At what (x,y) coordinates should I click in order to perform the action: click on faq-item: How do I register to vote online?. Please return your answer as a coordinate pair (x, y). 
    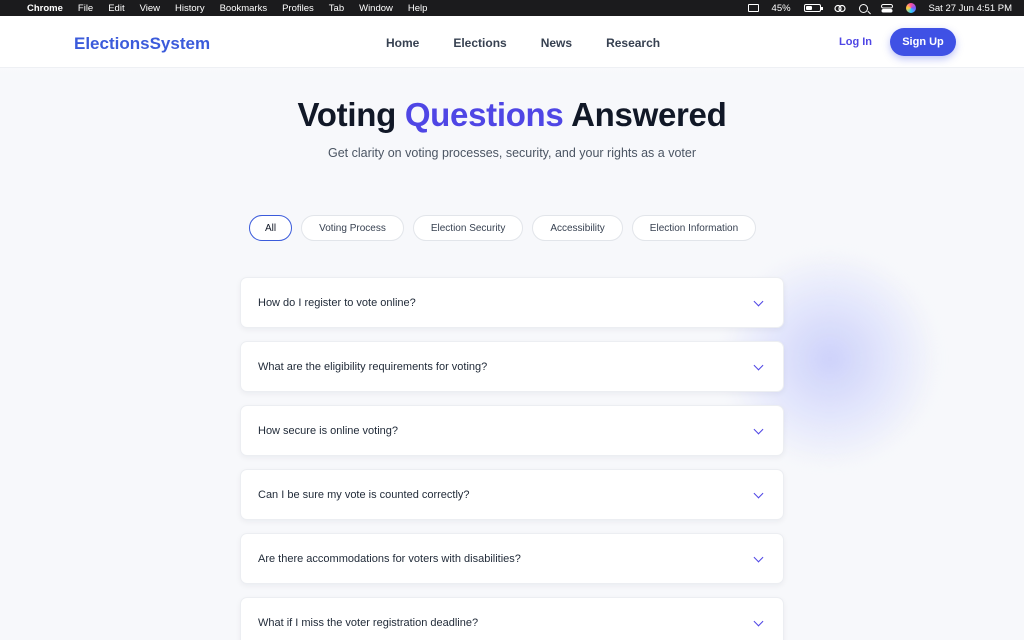
    Looking at the image, I should click on (512, 302).